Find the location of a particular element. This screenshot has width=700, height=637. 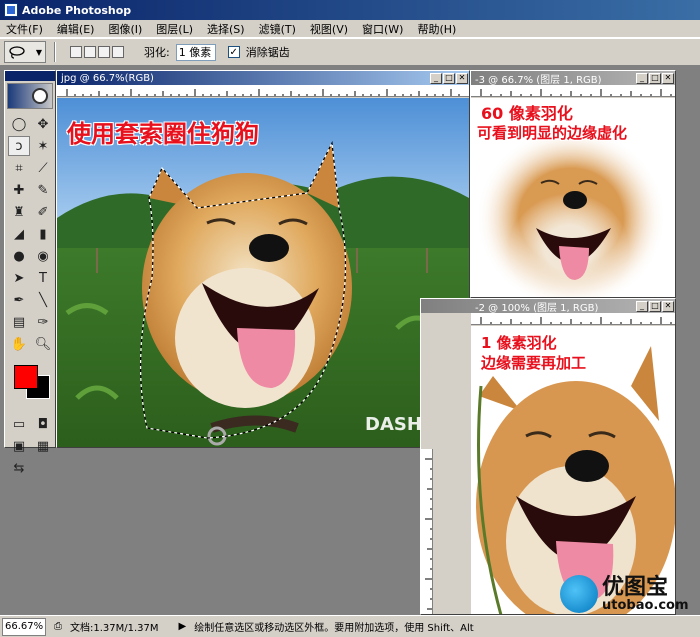

options-separator is located at coordinates (55, 52).